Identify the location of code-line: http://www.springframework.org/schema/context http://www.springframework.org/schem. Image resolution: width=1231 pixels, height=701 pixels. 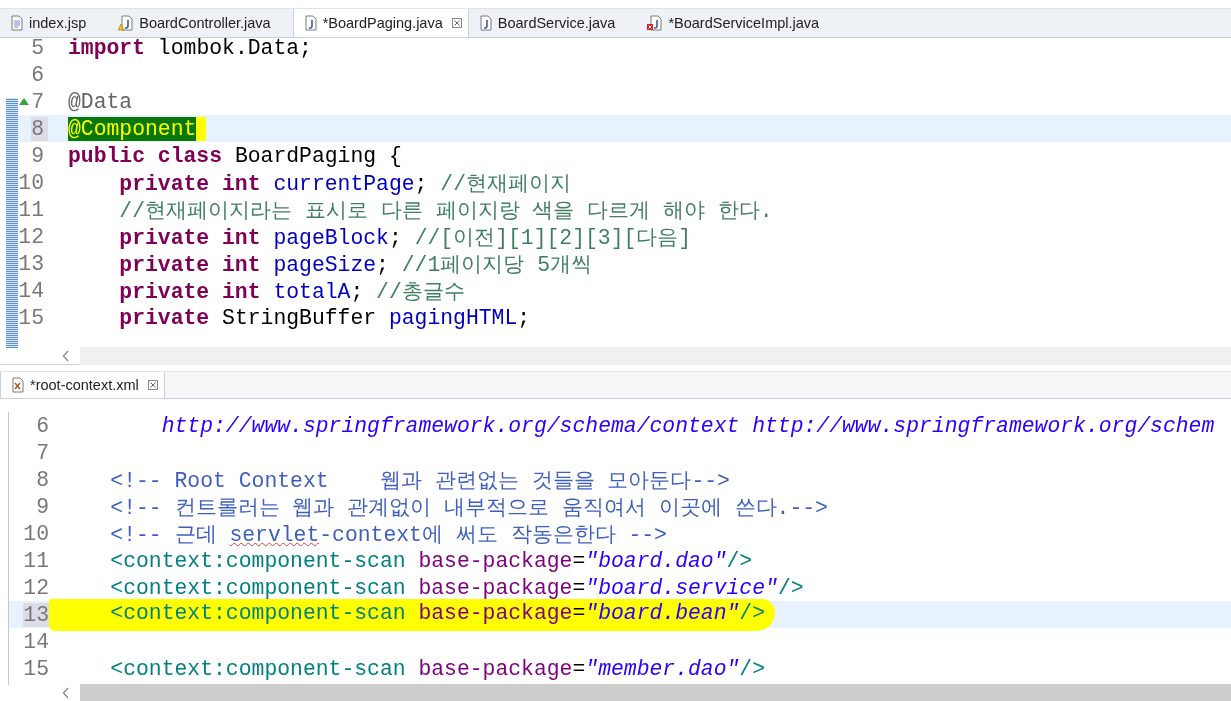
(687, 425).